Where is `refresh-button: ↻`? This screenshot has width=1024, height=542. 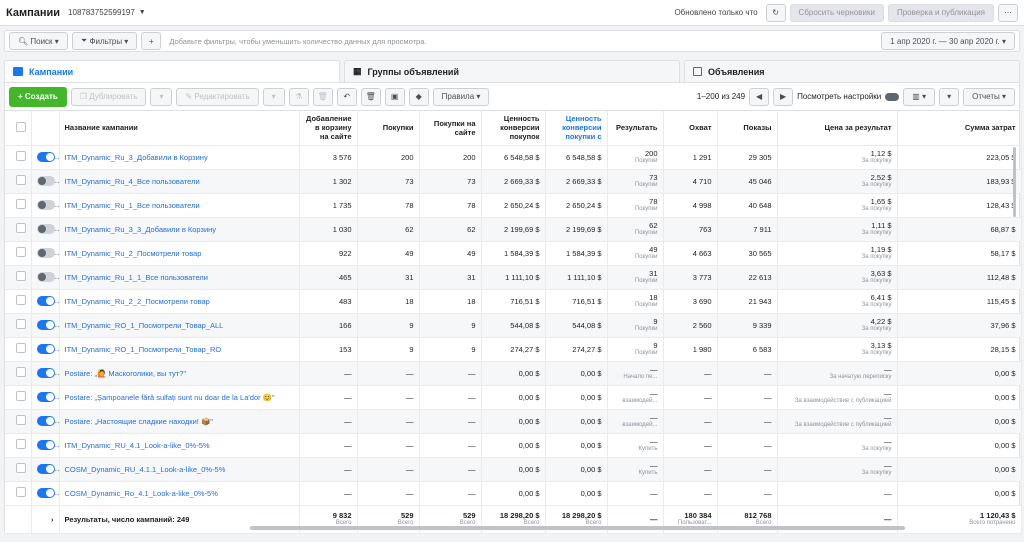
refresh-button: ↻ is located at coordinates (775, 12).